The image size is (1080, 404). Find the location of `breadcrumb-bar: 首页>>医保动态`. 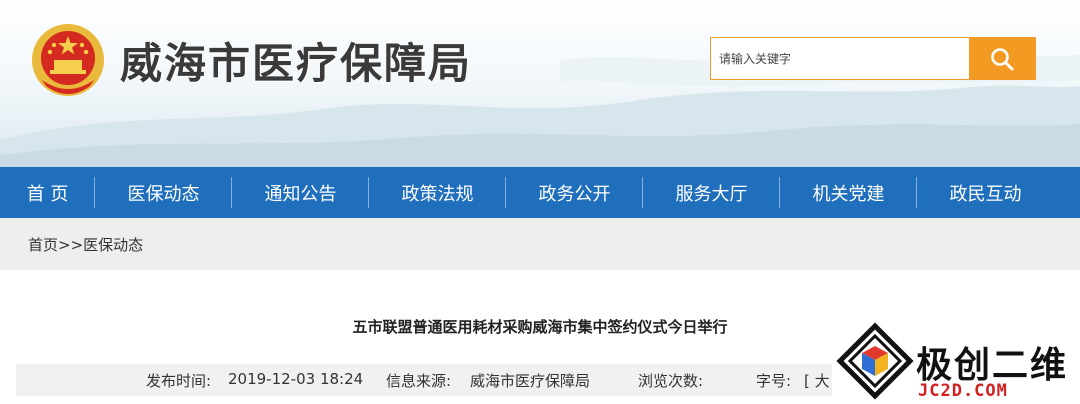

breadcrumb-bar: 首页>>医保动态 is located at coordinates (540, 244).